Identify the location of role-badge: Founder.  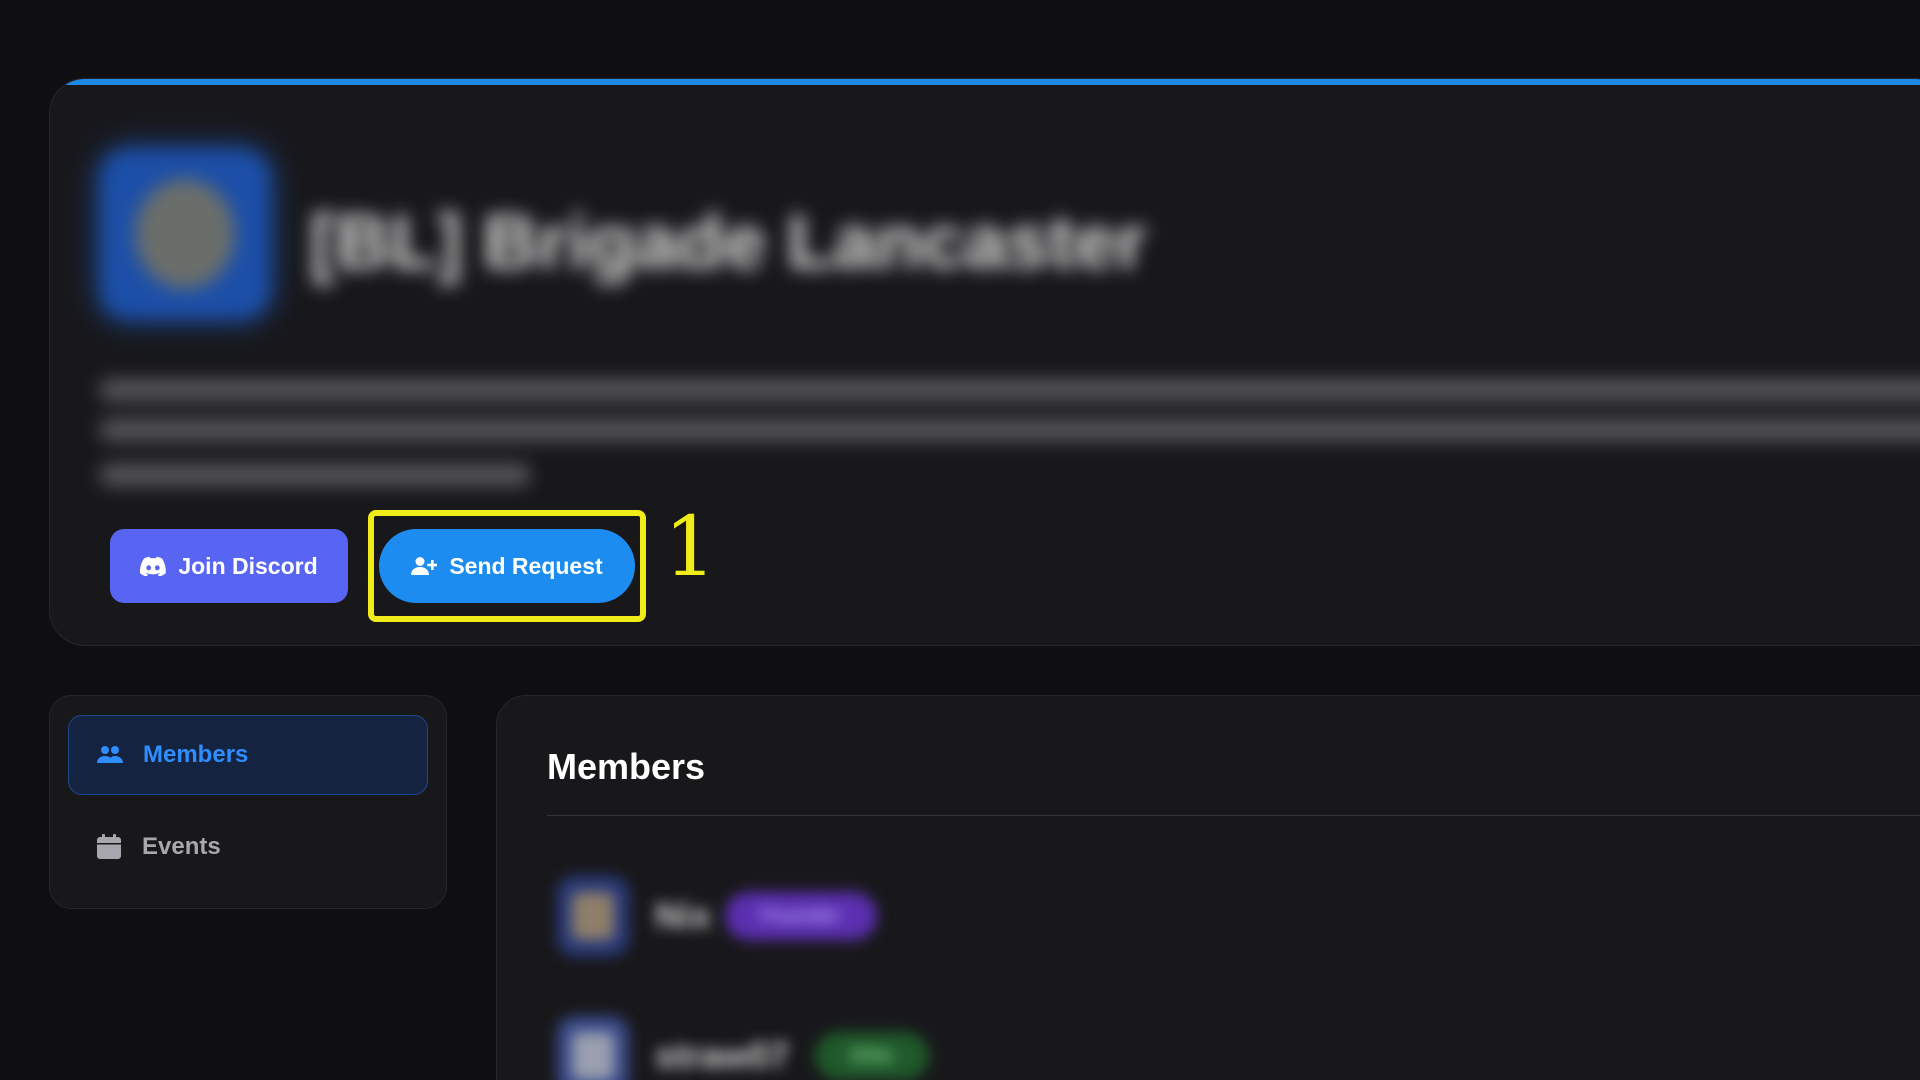
(801, 916).